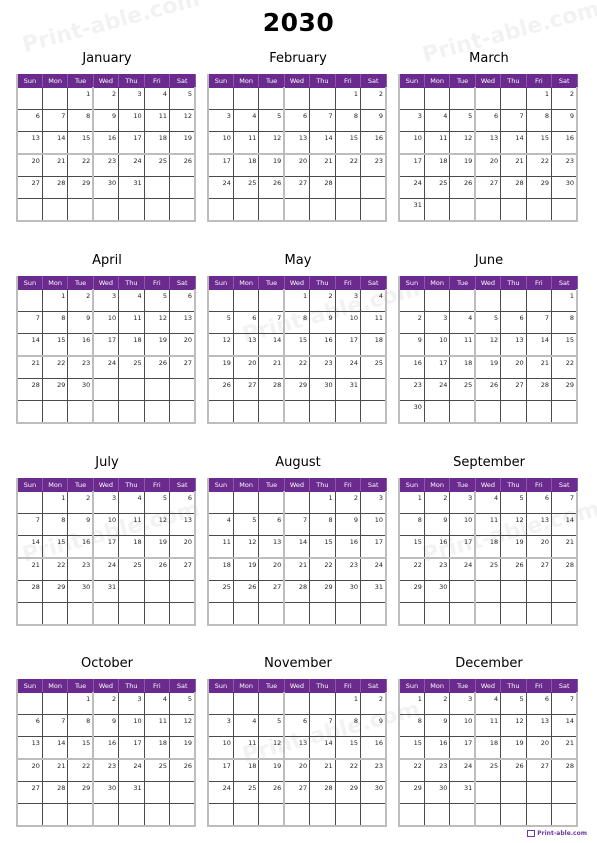  I want to click on week-row: 10 11 12 13 14 15 16, so click(297, 748).